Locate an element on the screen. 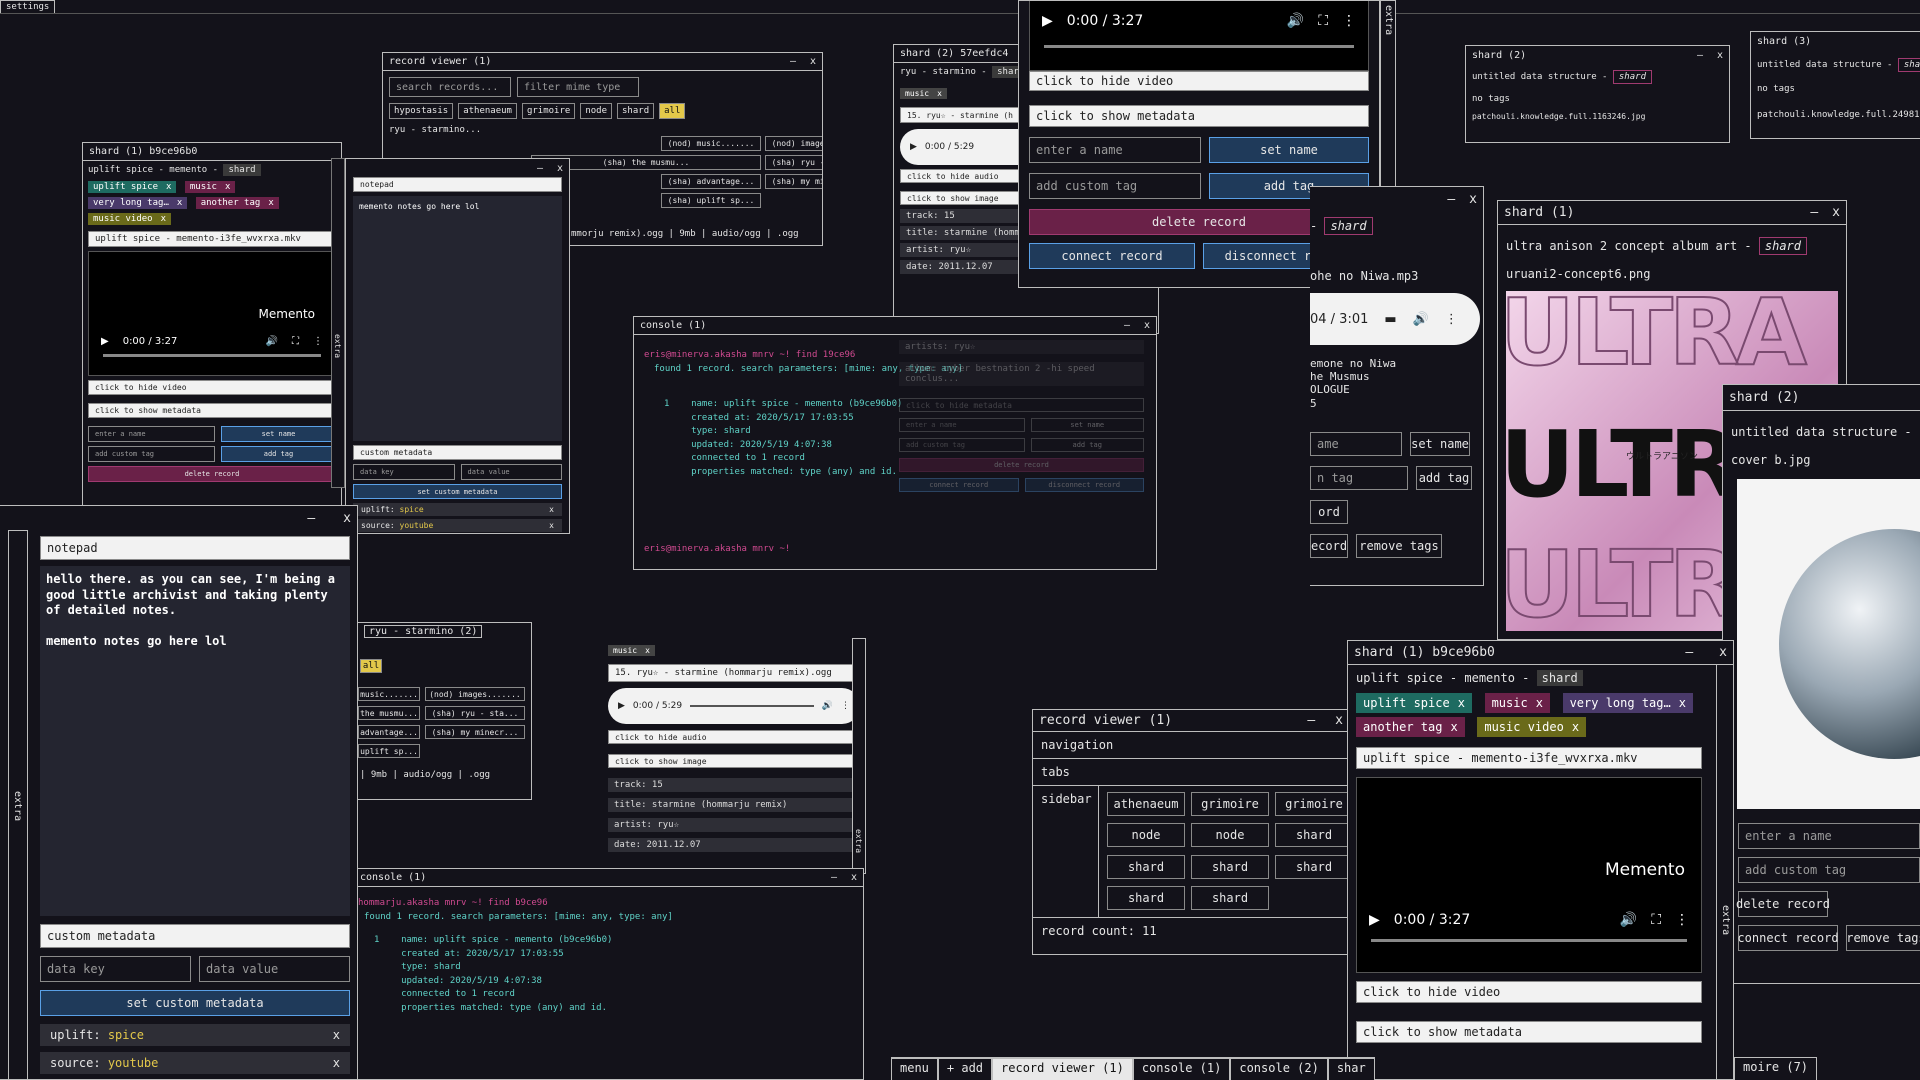  tab-hypostasis: hypostasis is located at coordinates (421, 111).